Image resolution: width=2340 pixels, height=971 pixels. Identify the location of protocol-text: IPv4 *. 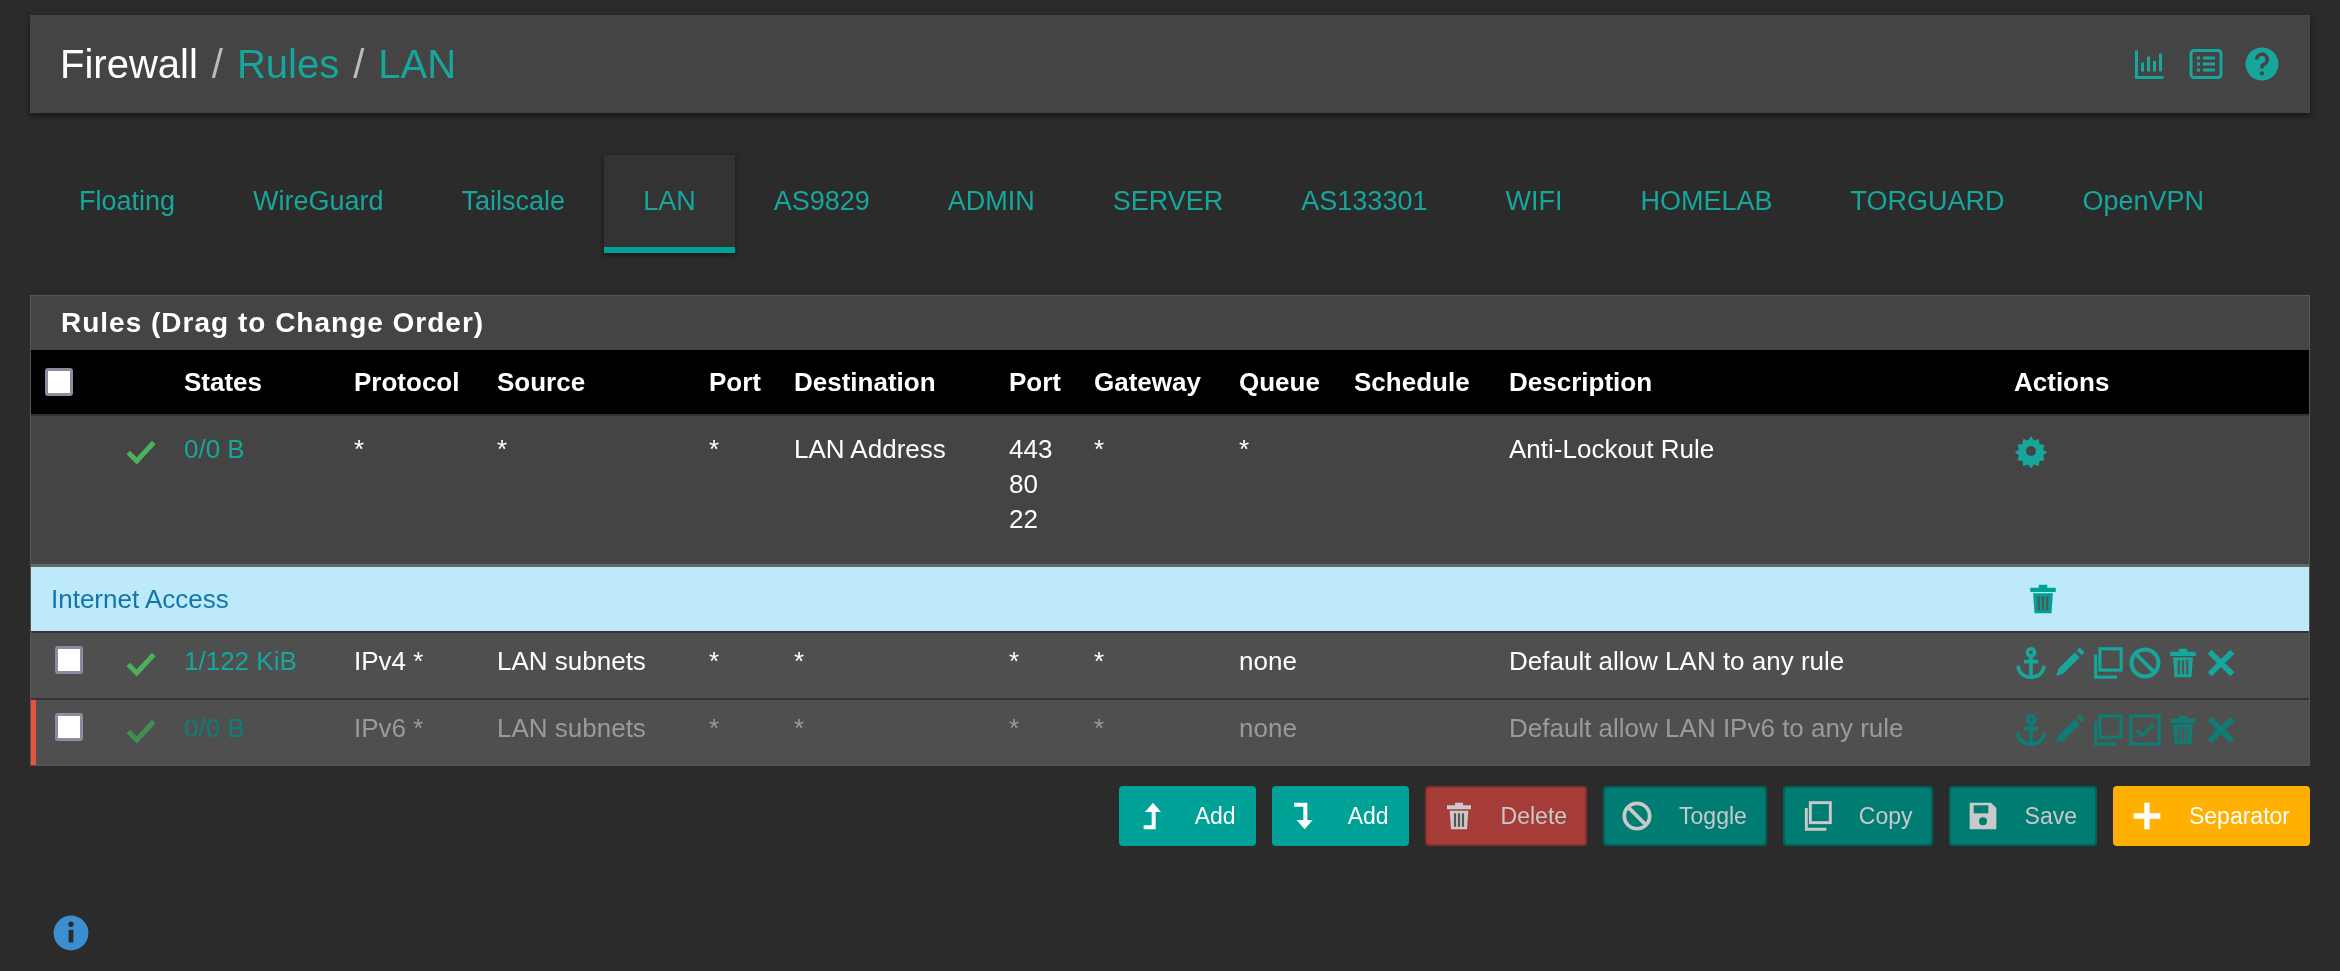
(389, 661).